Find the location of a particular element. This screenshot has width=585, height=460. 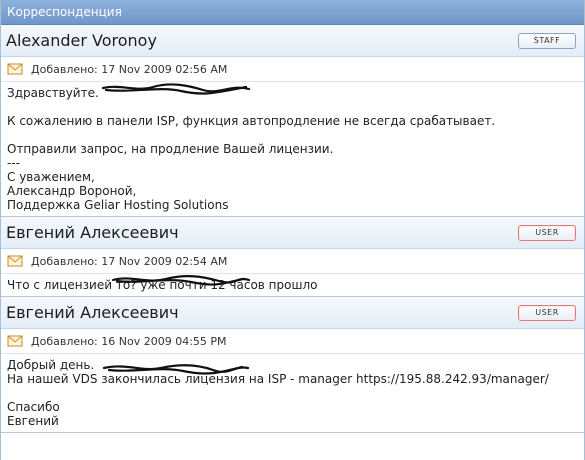

message-date: Добавлено: 16 Nov 2009 04:55 PM is located at coordinates (129, 341).